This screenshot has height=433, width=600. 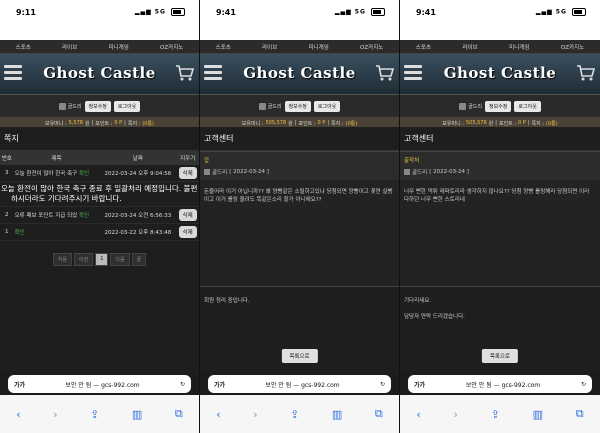 What do you see at coordinates (120, 259) in the screenshot?
I see `pager-next: 다음` at bounding box center [120, 259].